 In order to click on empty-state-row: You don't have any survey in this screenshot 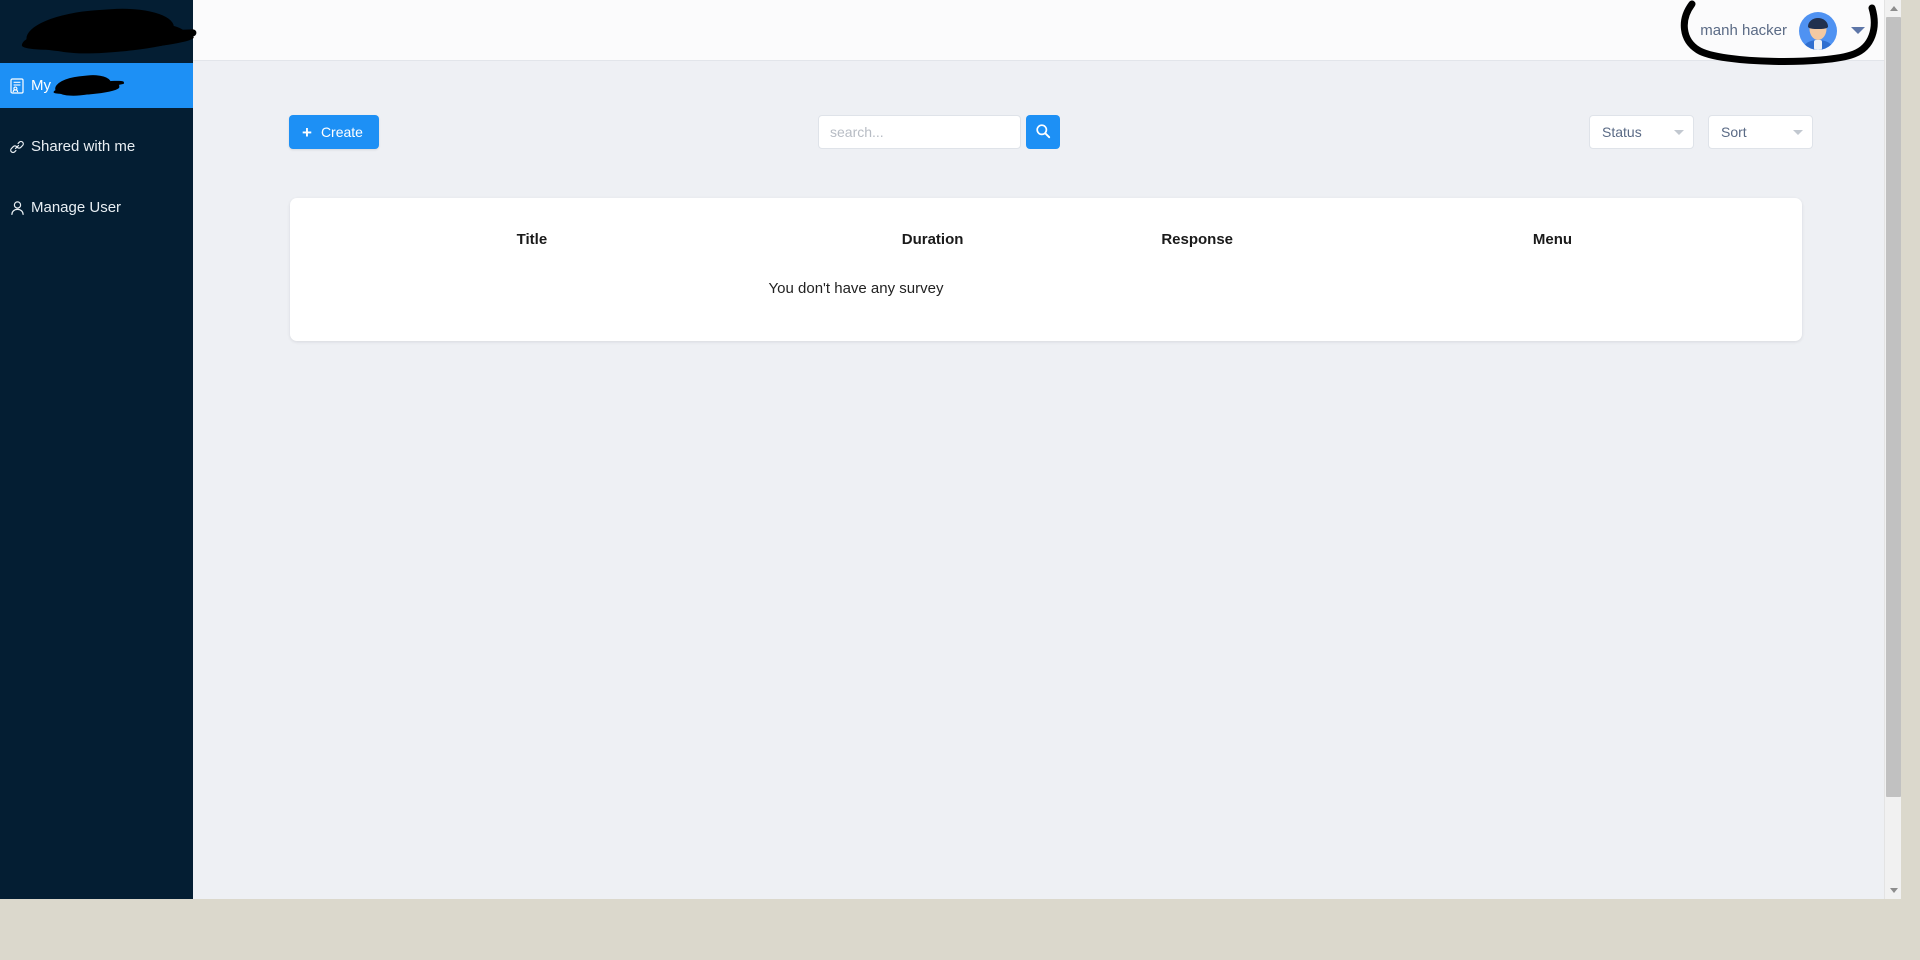, I will do `click(1046, 298)`.